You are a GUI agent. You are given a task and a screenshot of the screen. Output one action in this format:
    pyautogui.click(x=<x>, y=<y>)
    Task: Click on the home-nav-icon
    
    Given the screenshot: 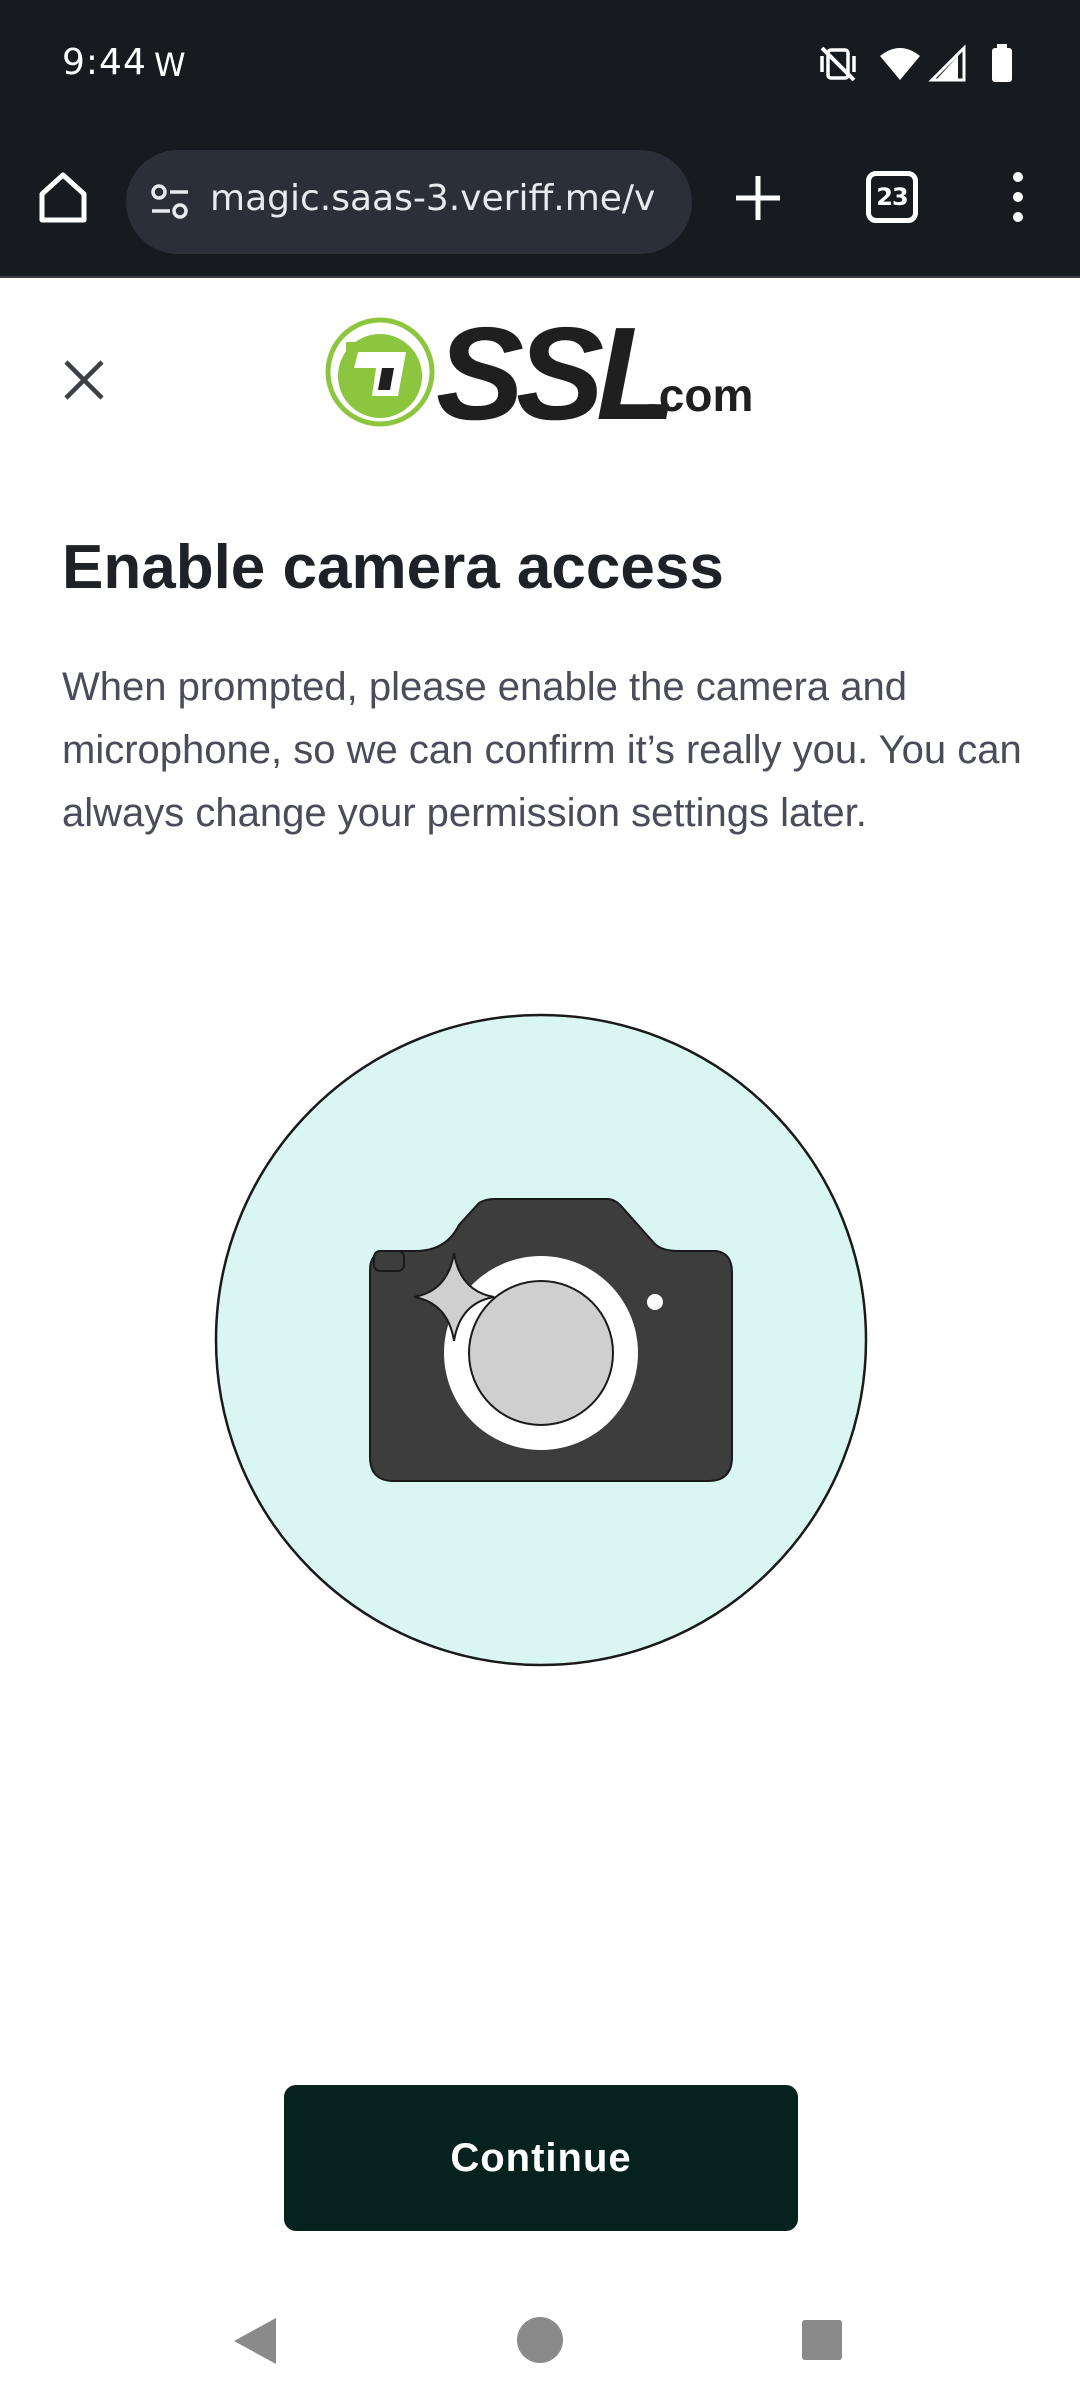 What is the action you would take?
    pyautogui.click(x=540, y=2340)
    